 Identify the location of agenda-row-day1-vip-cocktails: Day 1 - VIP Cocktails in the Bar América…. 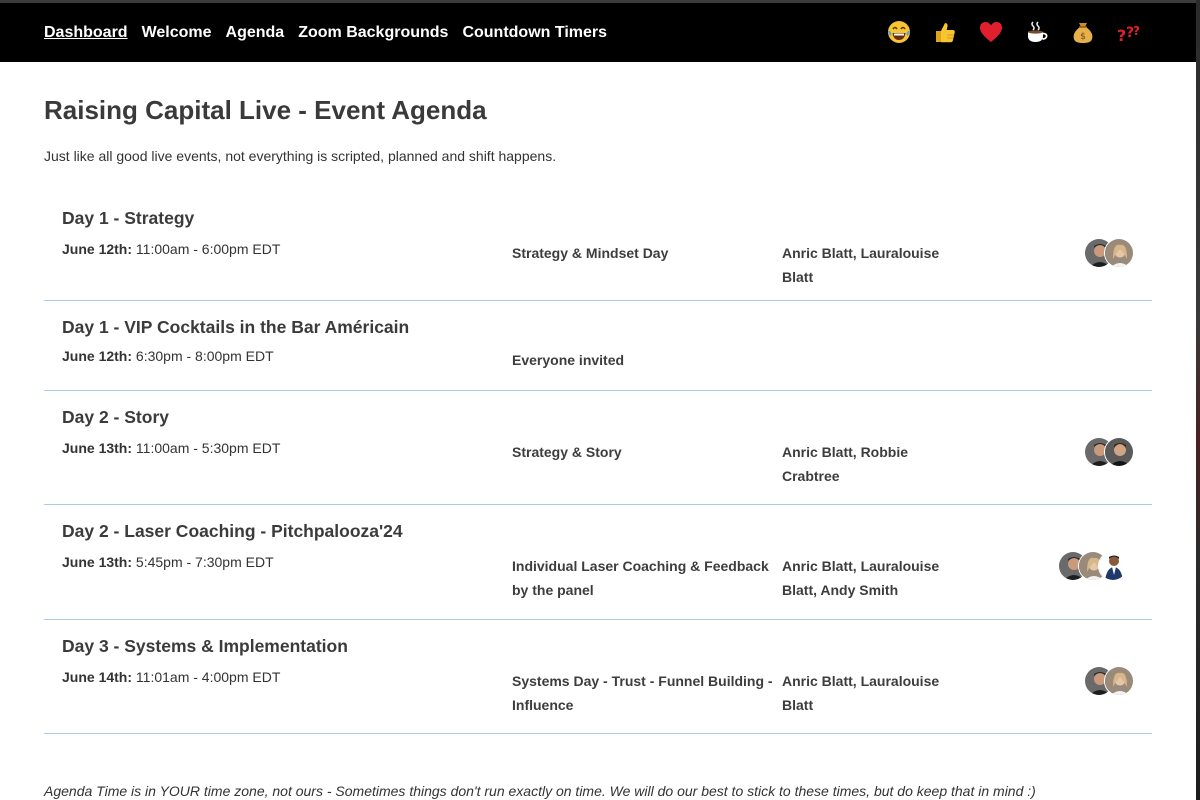
(598, 346).